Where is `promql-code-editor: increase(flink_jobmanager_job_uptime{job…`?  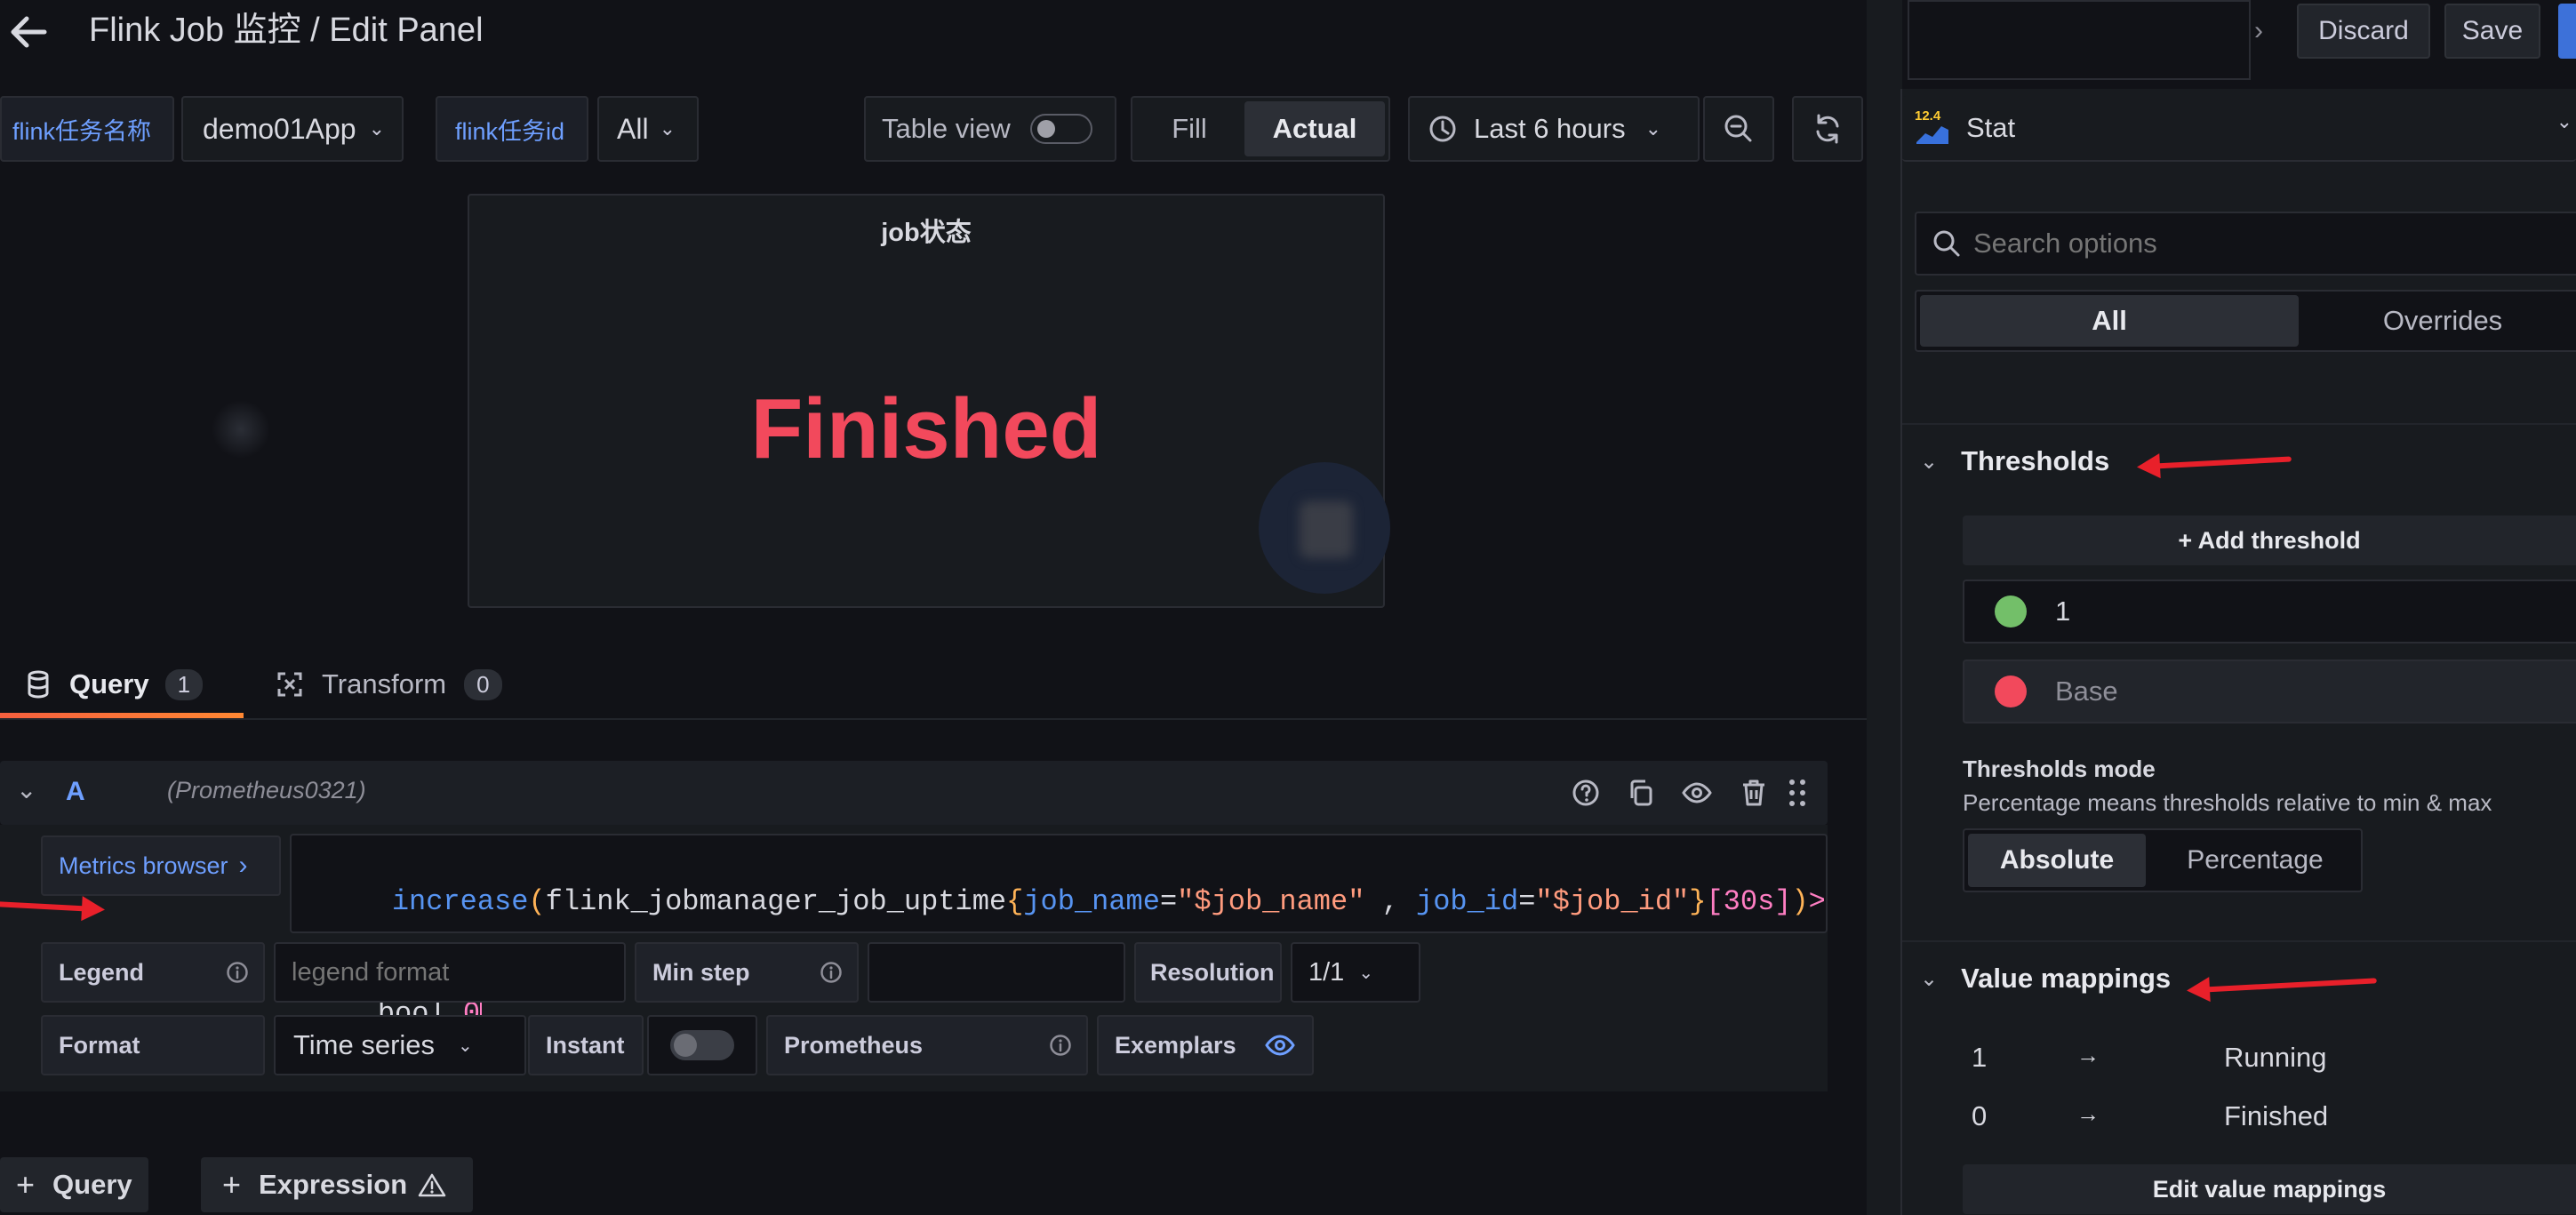 promql-code-editor: increase(flink_jobmanager_job_uptime{job… is located at coordinates (1059, 932).